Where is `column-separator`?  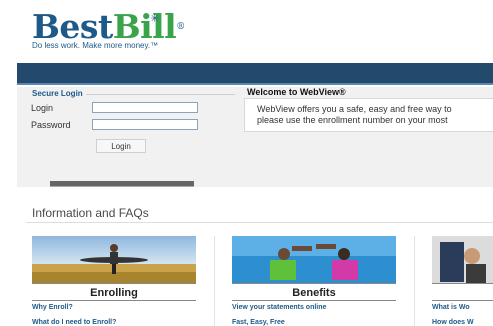 column-separator is located at coordinates (214, 281).